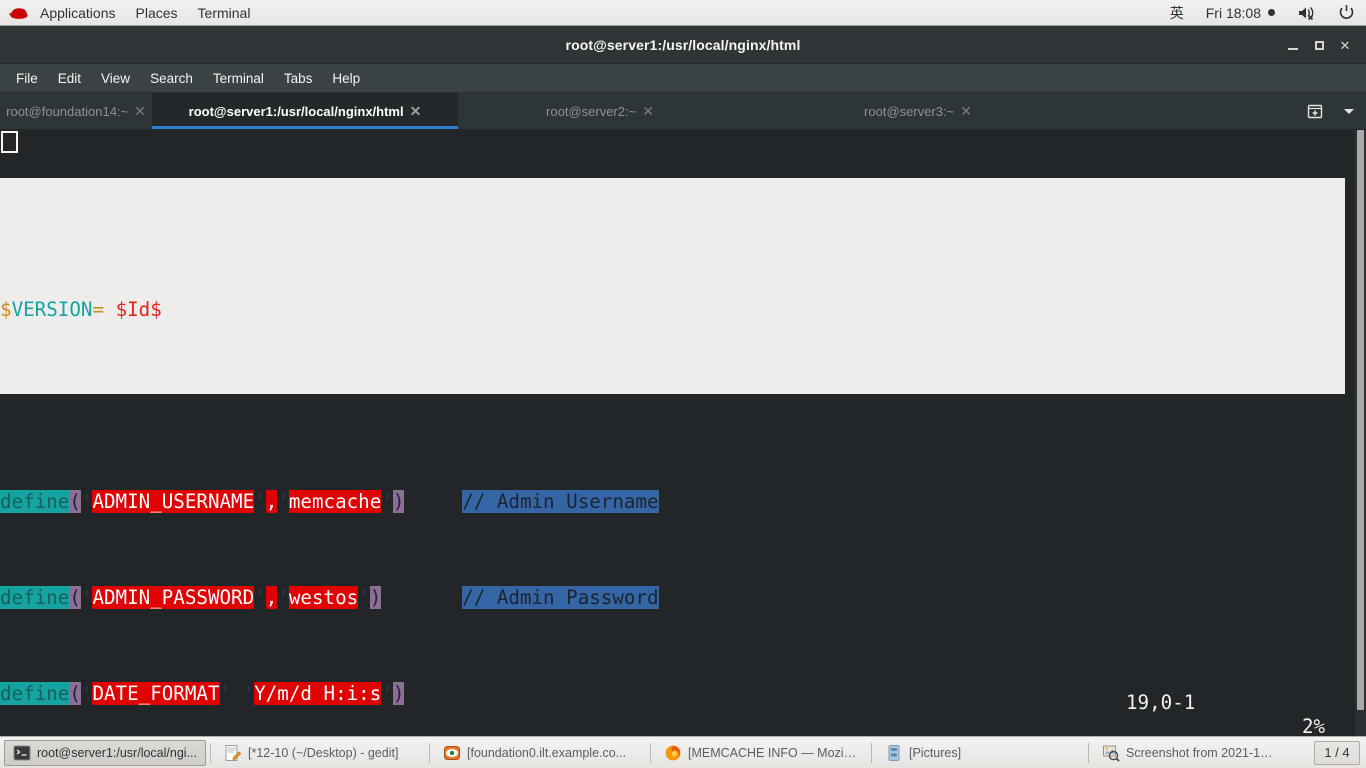 This screenshot has height=768, width=1366. What do you see at coordinates (1293, 45) in the screenshot?
I see `minimize-icon` at bounding box center [1293, 45].